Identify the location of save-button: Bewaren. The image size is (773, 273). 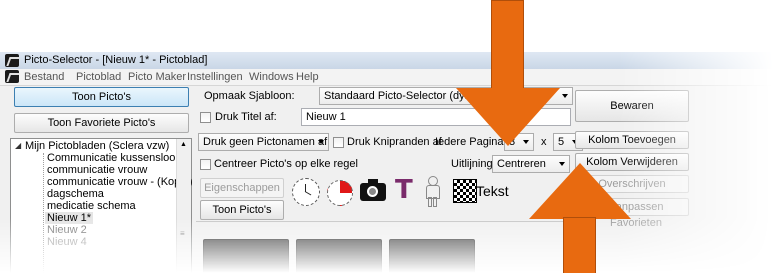
(632, 106).